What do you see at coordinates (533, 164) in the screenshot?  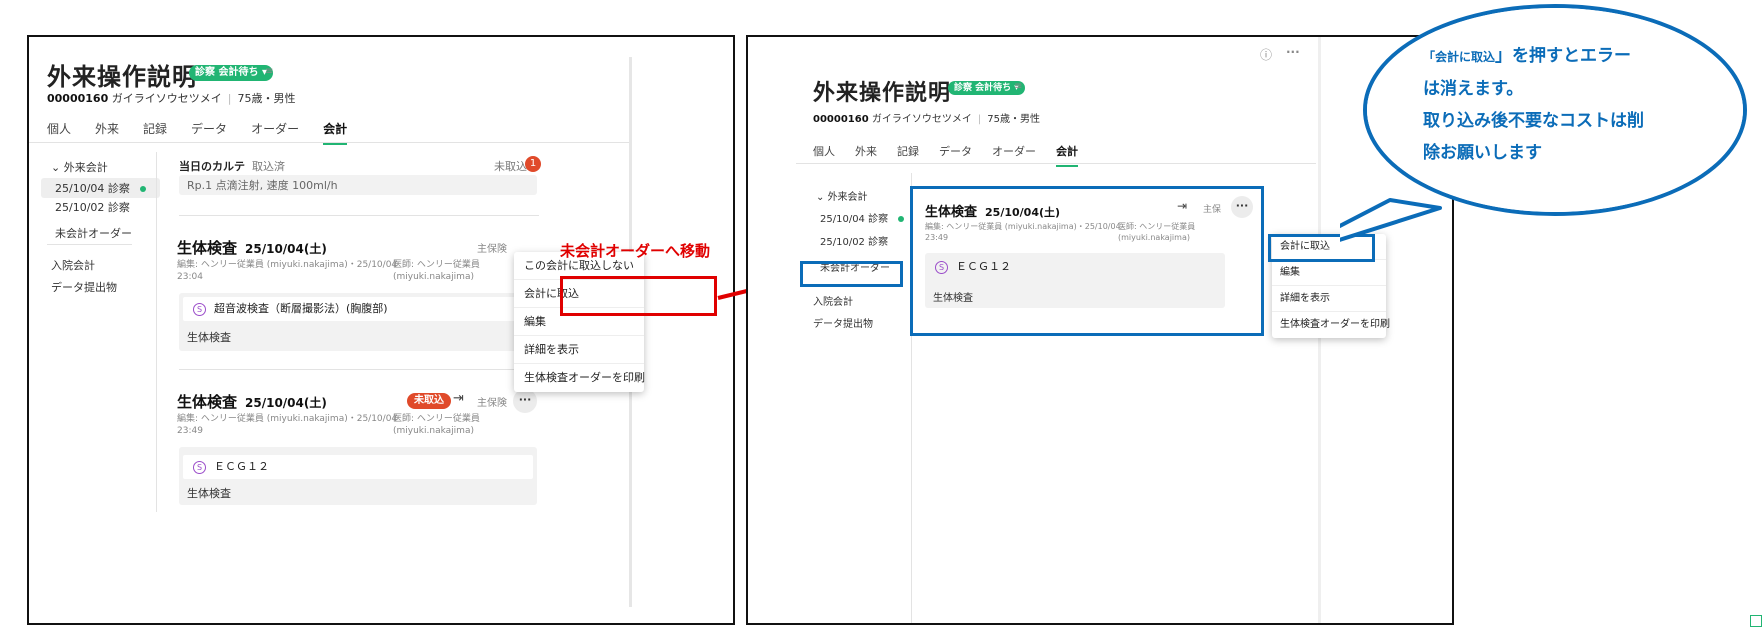 I see `not-imported-count-badge: 1` at bounding box center [533, 164].